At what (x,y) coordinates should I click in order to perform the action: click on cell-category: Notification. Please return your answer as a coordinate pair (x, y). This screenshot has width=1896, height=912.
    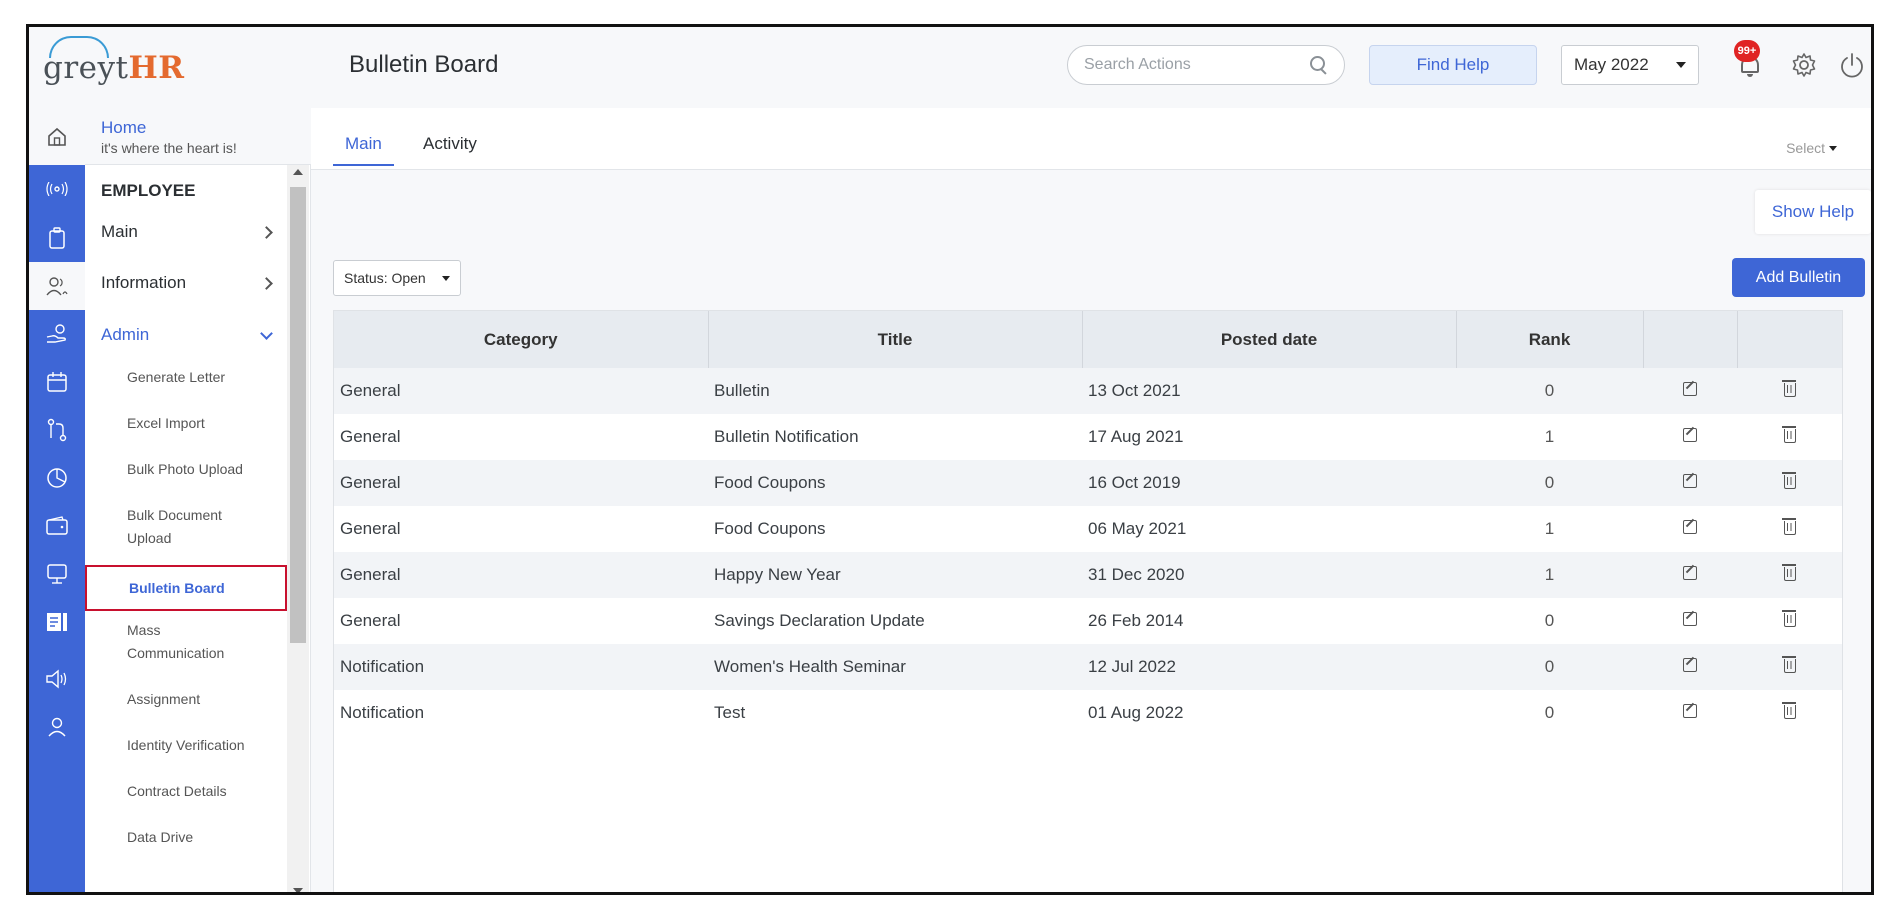
    Looking at the image, I should click on (382, 666).